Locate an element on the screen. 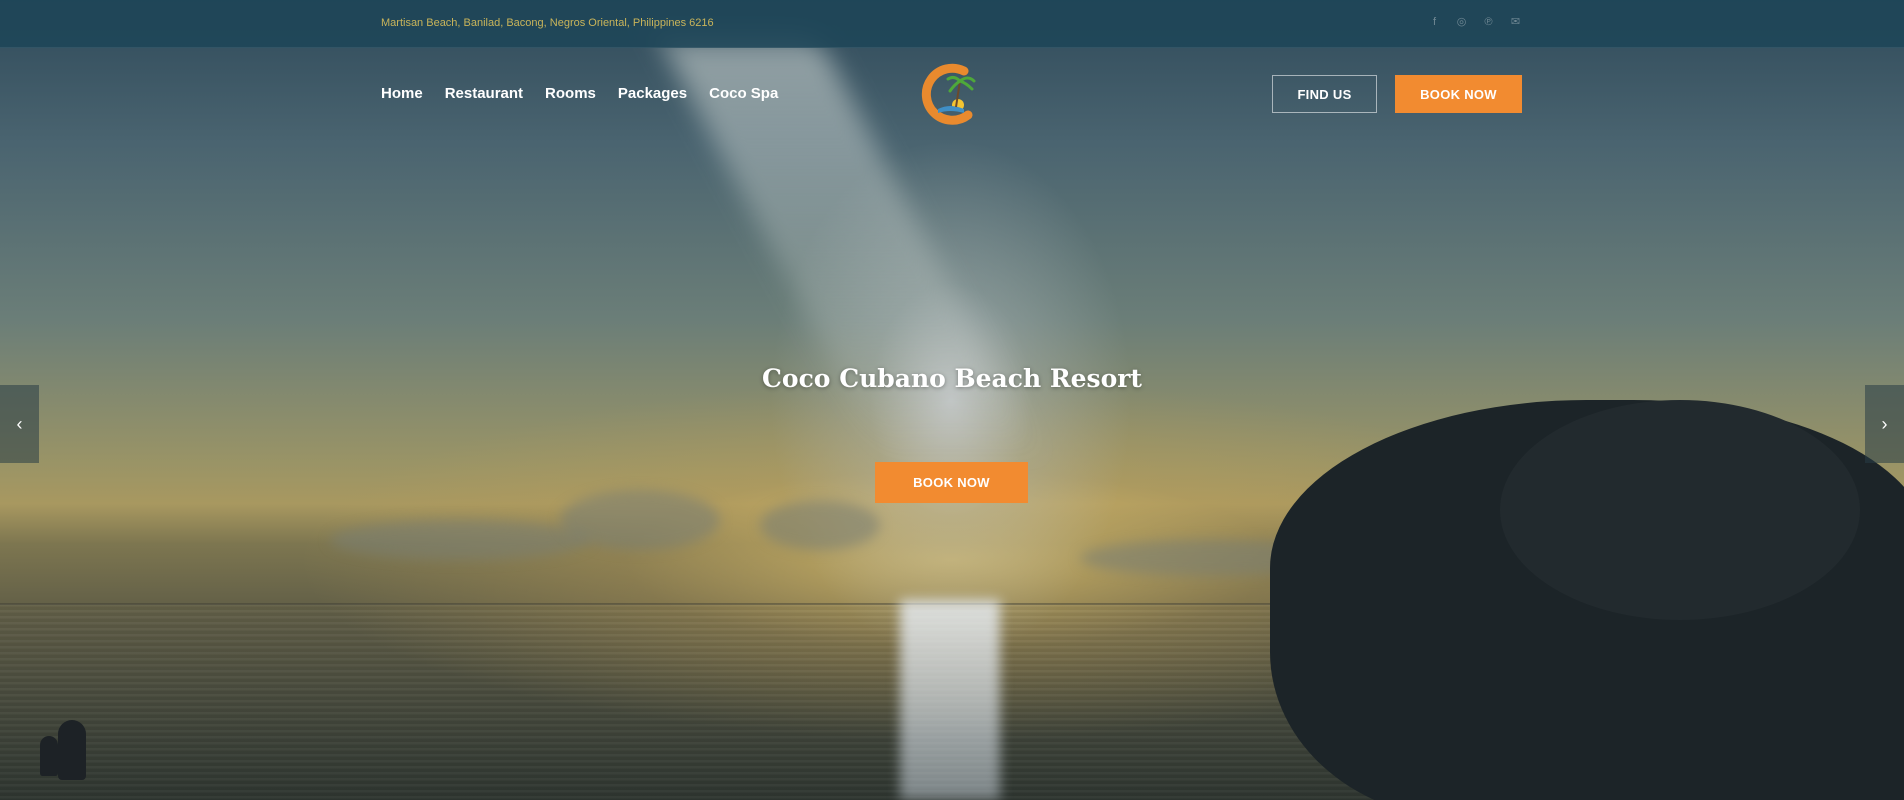 The image size is (1904, 800). main-nav: Home Restaurant Rooms Packages Coco Spa is located at coordinates (579, 93).